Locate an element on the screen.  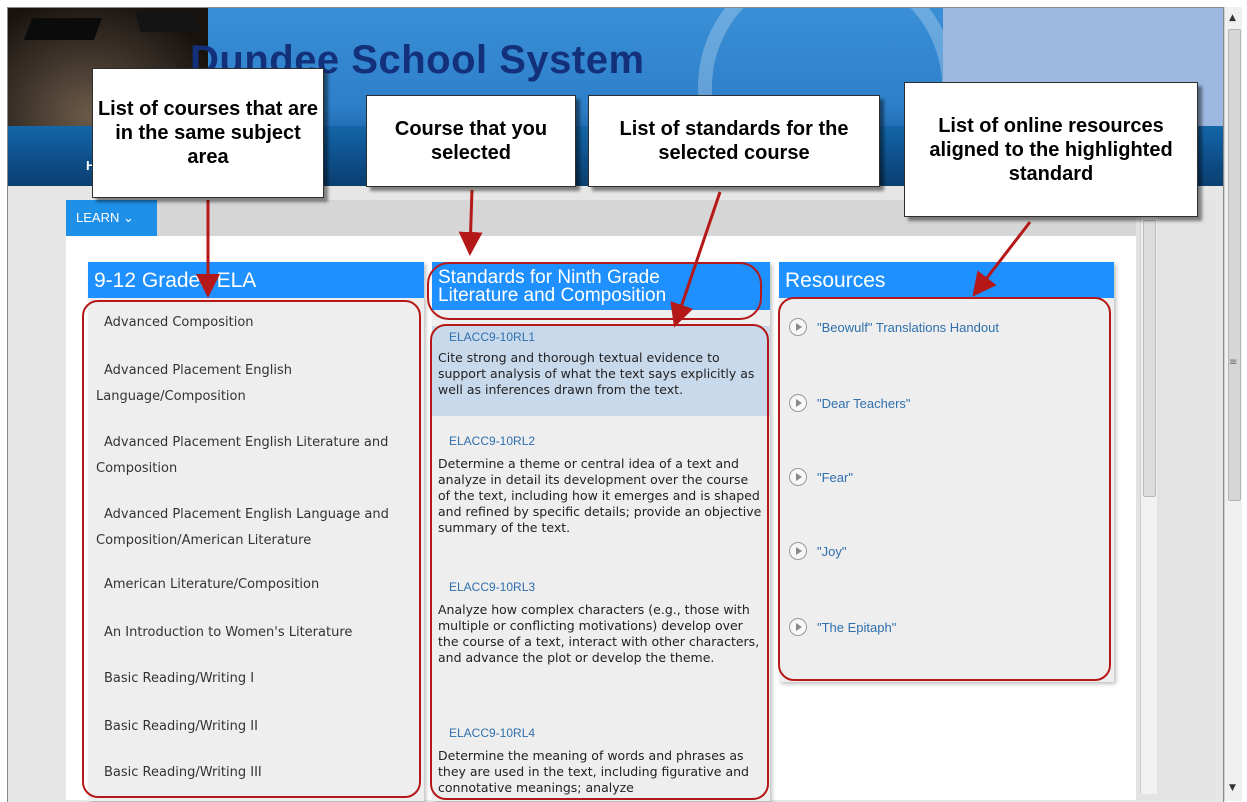
inner-scrollbar: ▲ is located at coordinates (1148, 497).